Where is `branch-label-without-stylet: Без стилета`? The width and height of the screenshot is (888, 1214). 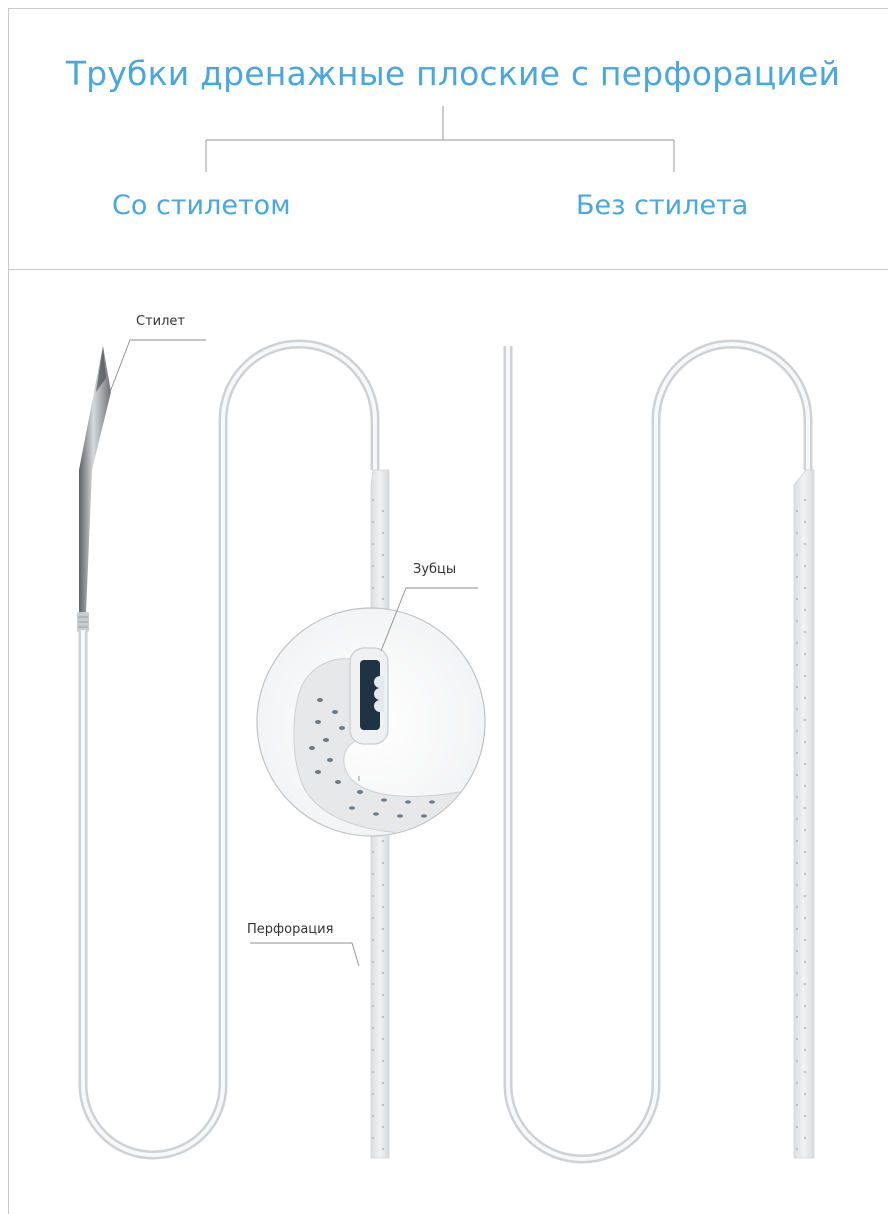
branch-label-without-stylet: Без стилета is located at coordinates (662, 205).